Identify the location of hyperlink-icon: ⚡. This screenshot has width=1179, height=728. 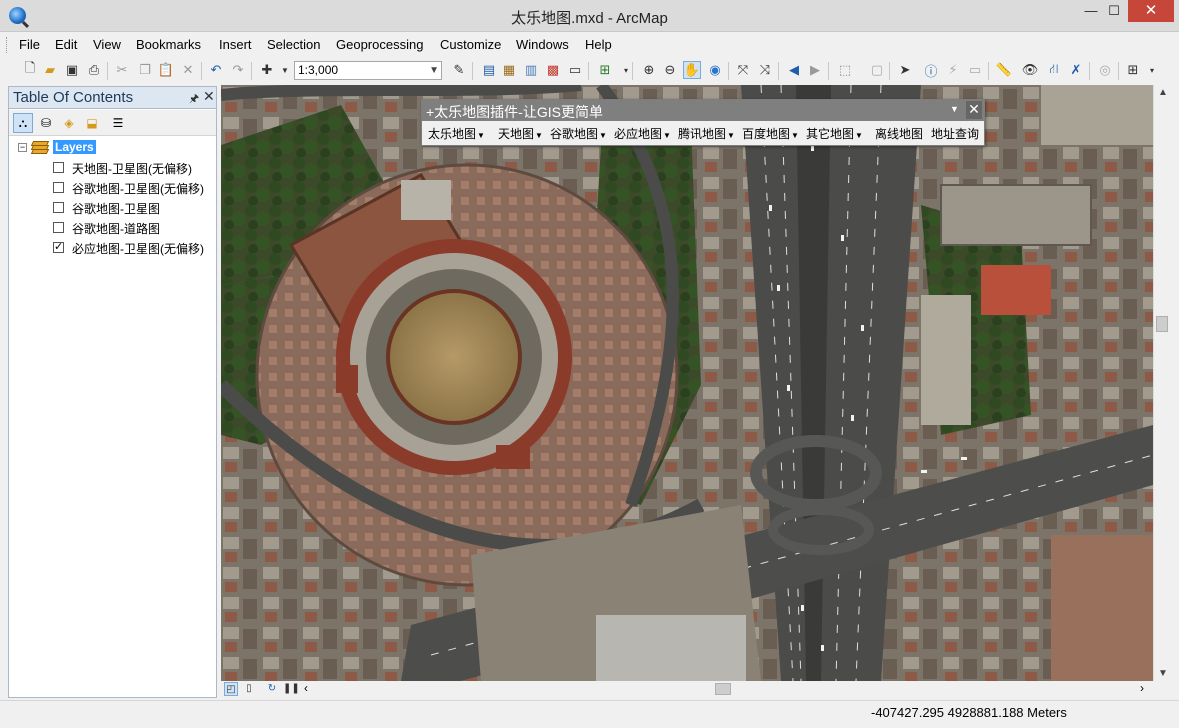
(953, 70).